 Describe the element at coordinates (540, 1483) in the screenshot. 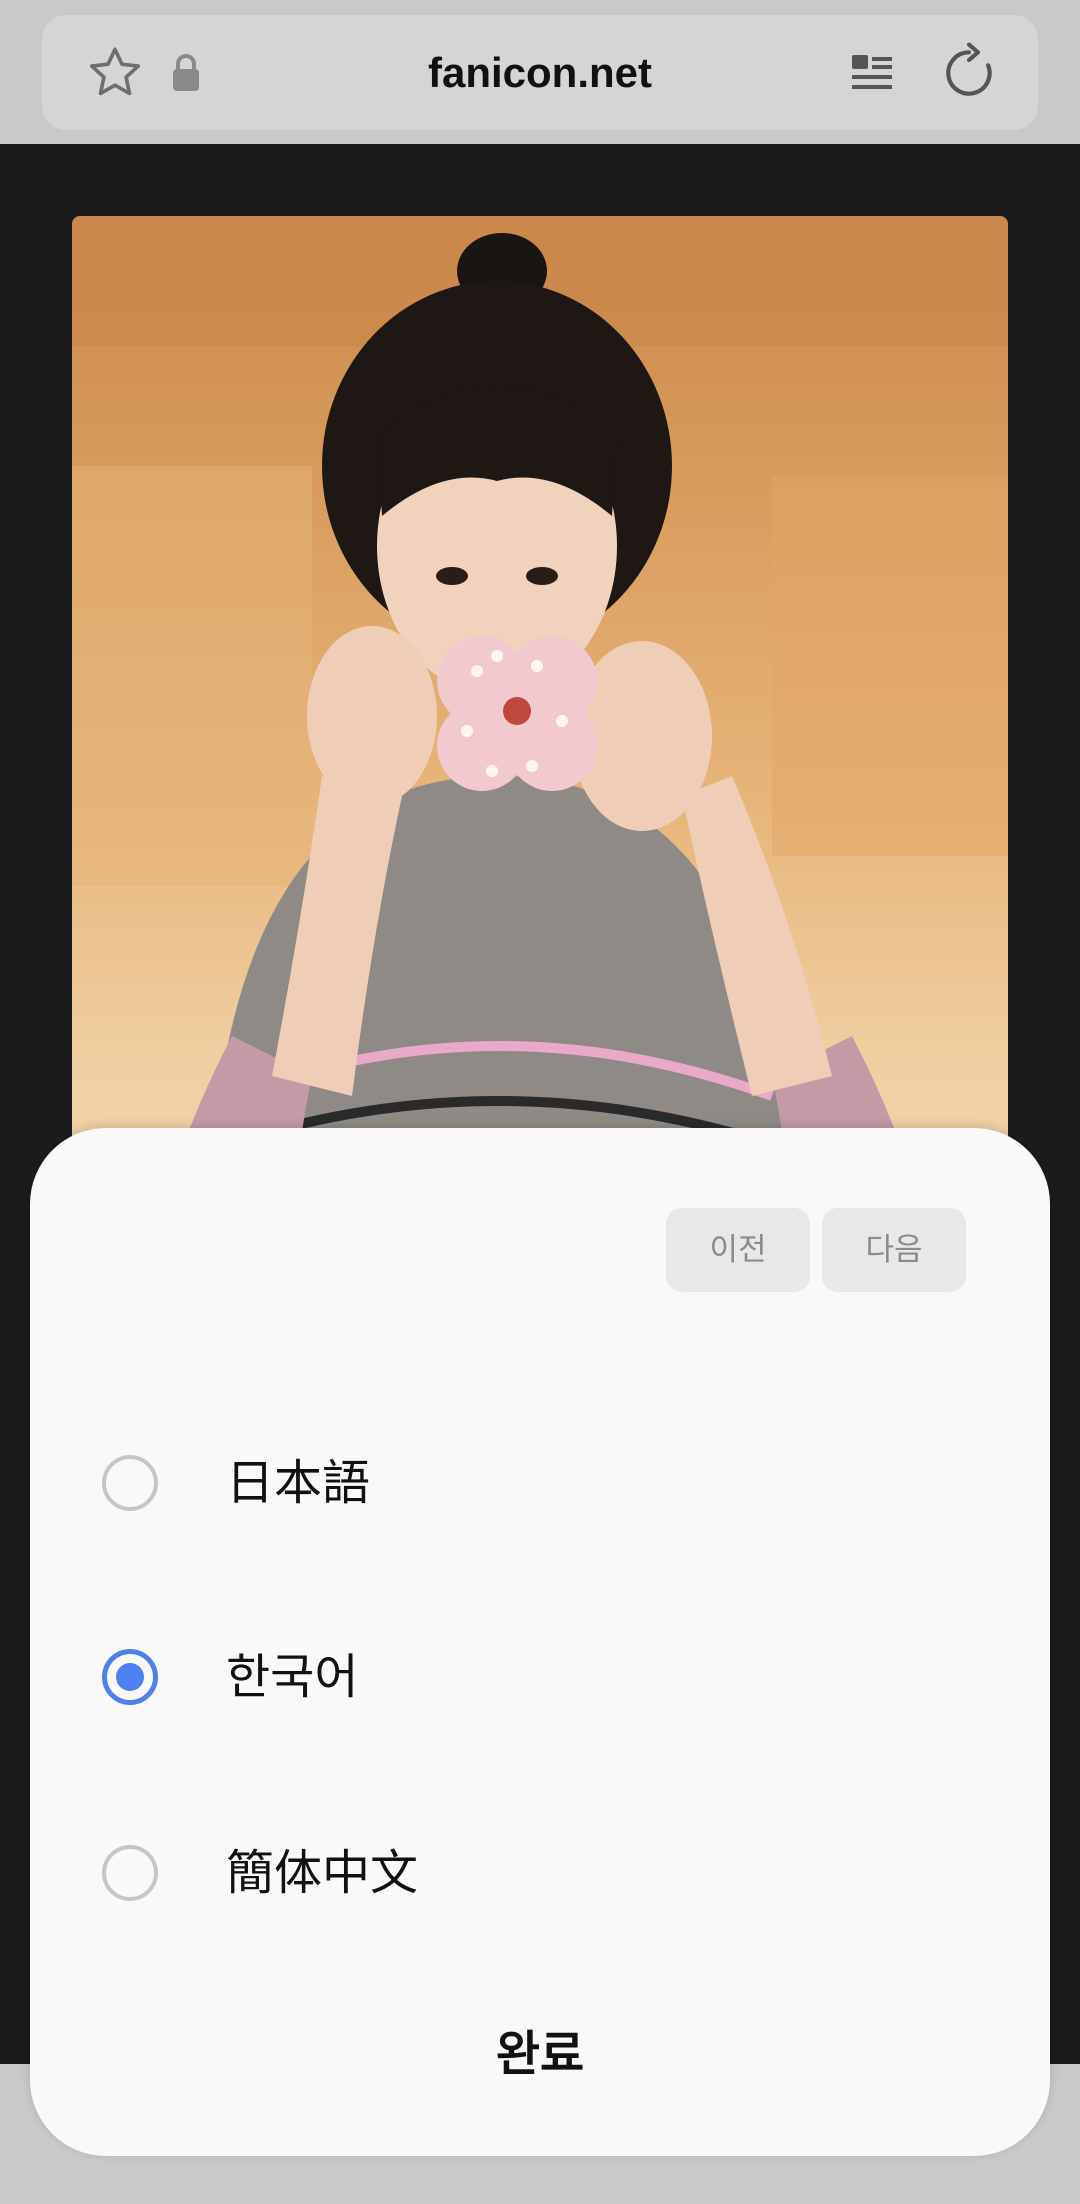

I see `language-option-japanese: 日本語` at that location.